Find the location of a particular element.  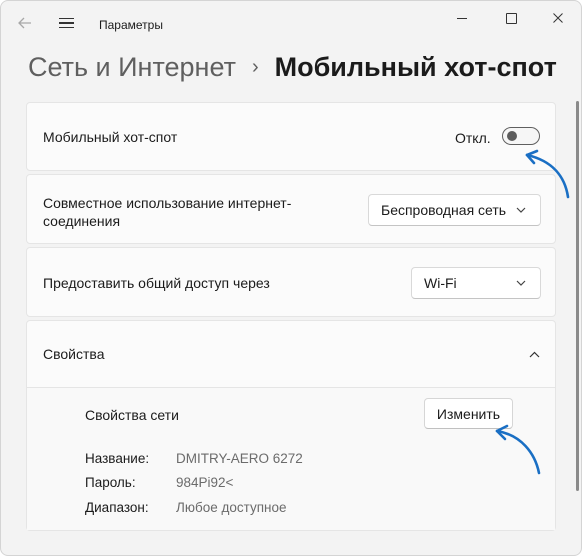

close-button is located at coordinates (558, 18).